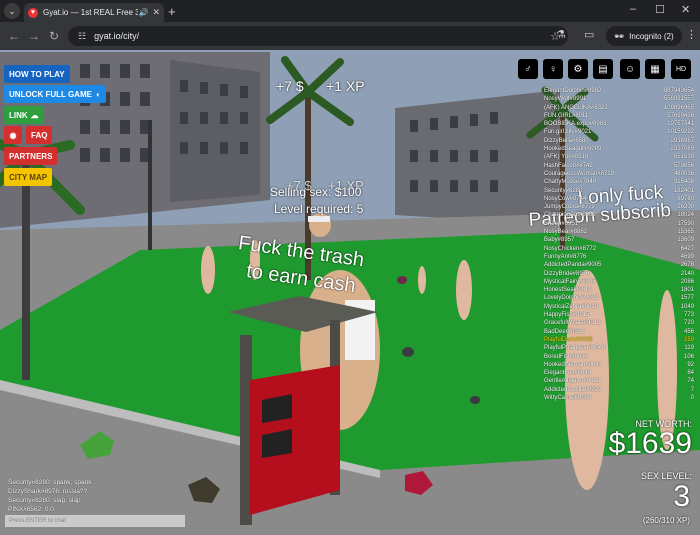 The height and width of the screenshot is (535, 700). Describe the element at coordinates (528, 69) in the screenshot. I see `male-avatar-icon: ♂` at that location.